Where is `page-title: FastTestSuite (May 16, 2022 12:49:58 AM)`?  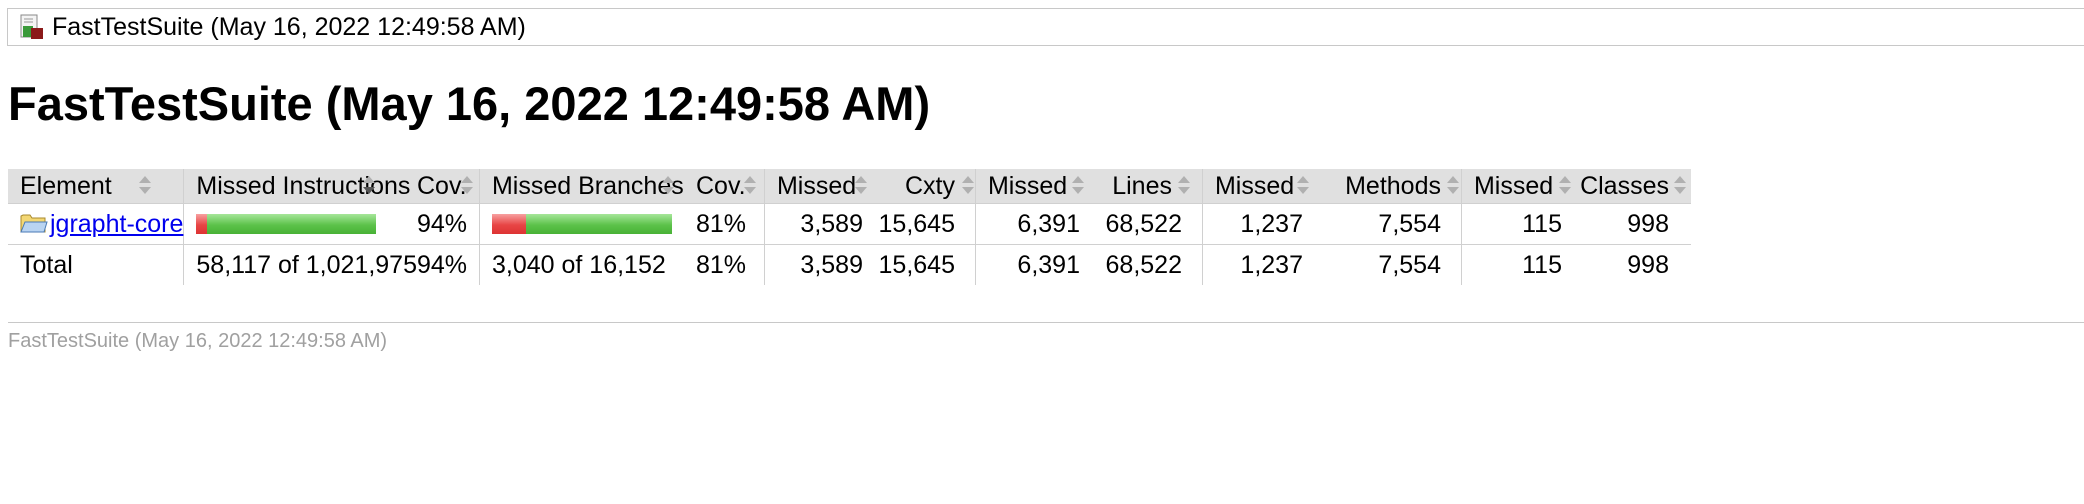 page-title: FastTestSuite (May 16, 2022 12:49:58 AM) is located at coordinates (469, 103).